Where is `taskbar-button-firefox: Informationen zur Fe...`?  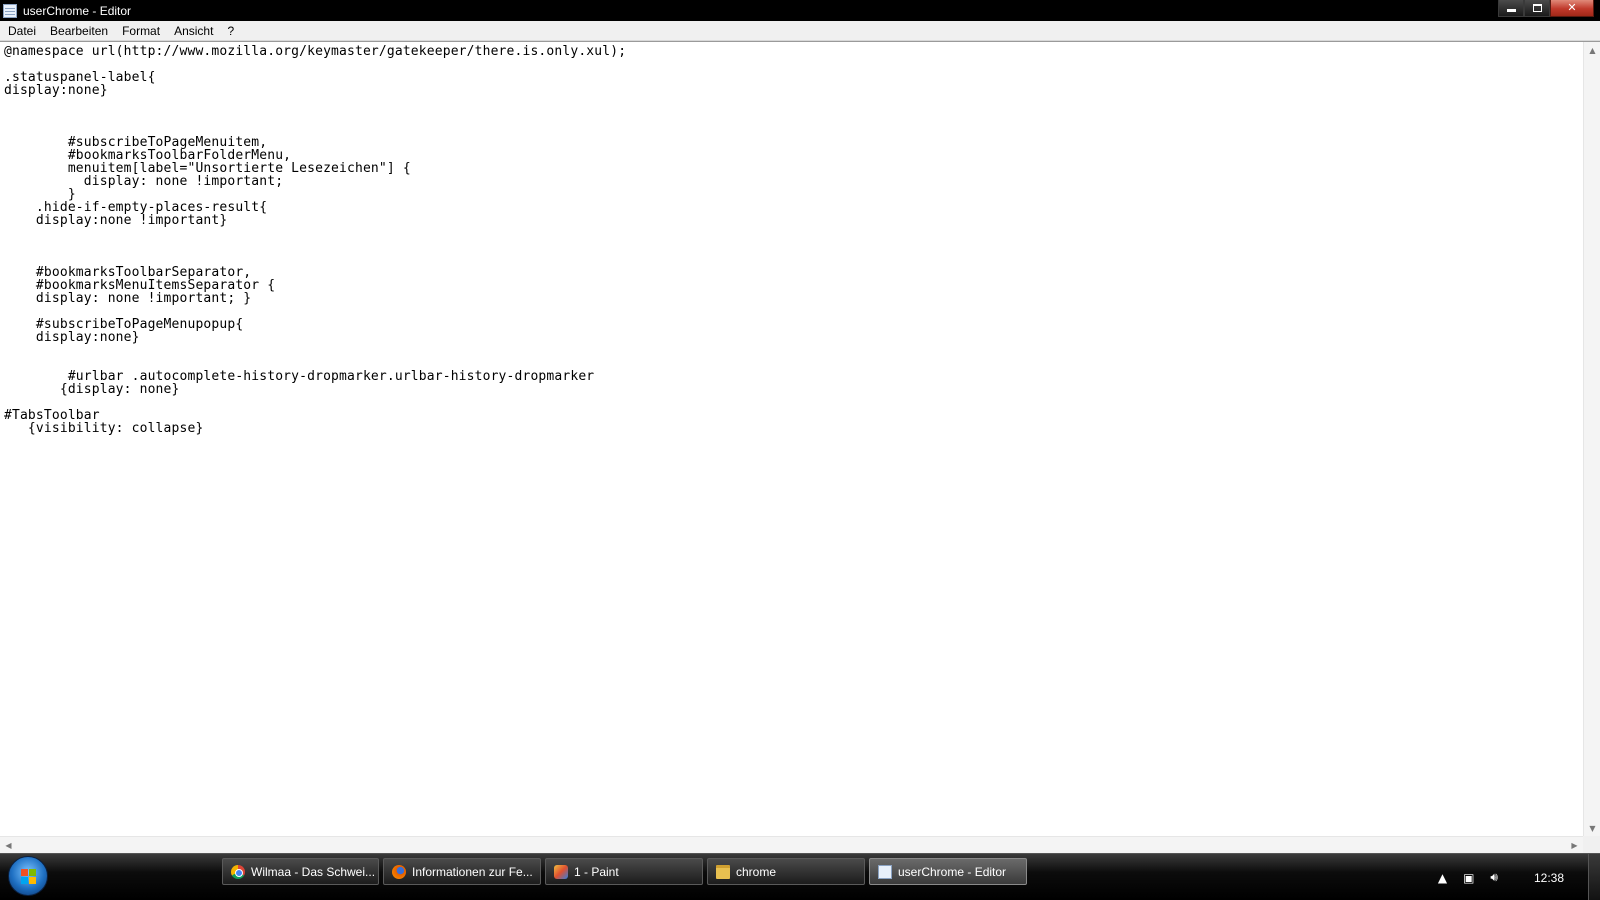
taskbar-button-firefox: Informationen zur Fe... is located at coordinates (462, 871).